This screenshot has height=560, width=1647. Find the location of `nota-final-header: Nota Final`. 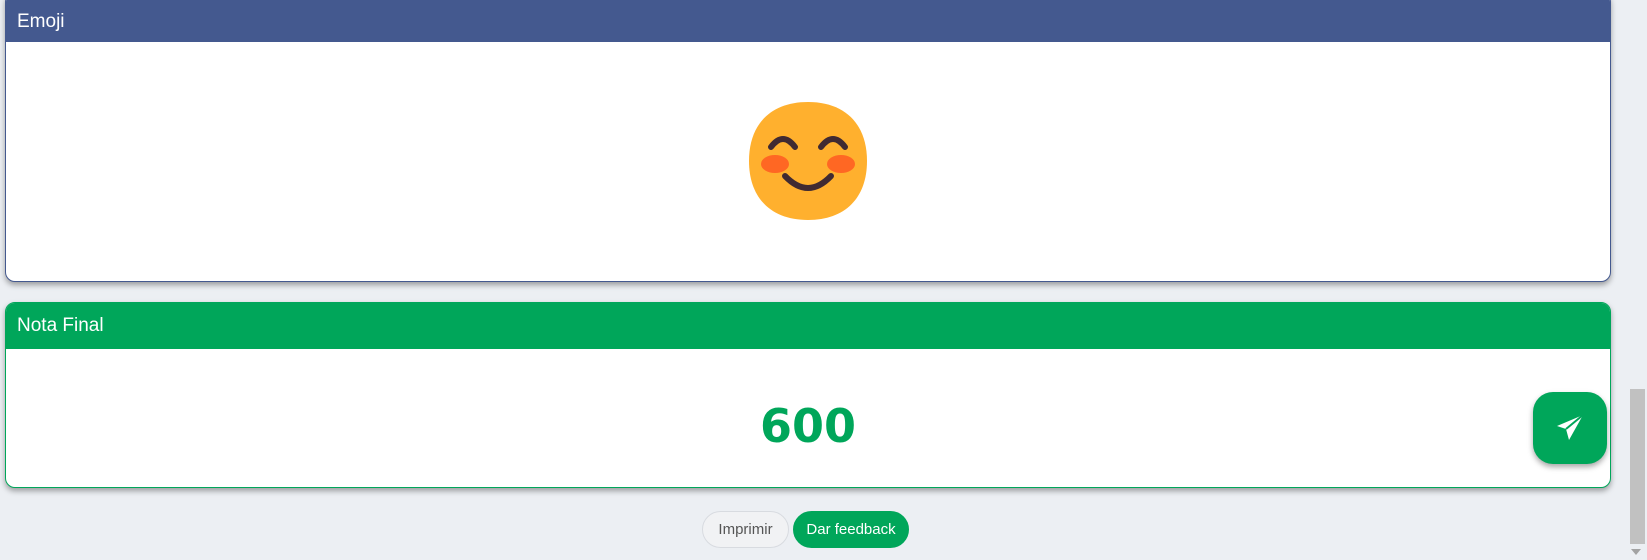

nota-final-header: Nota Final is located at coordinates (808, 326).